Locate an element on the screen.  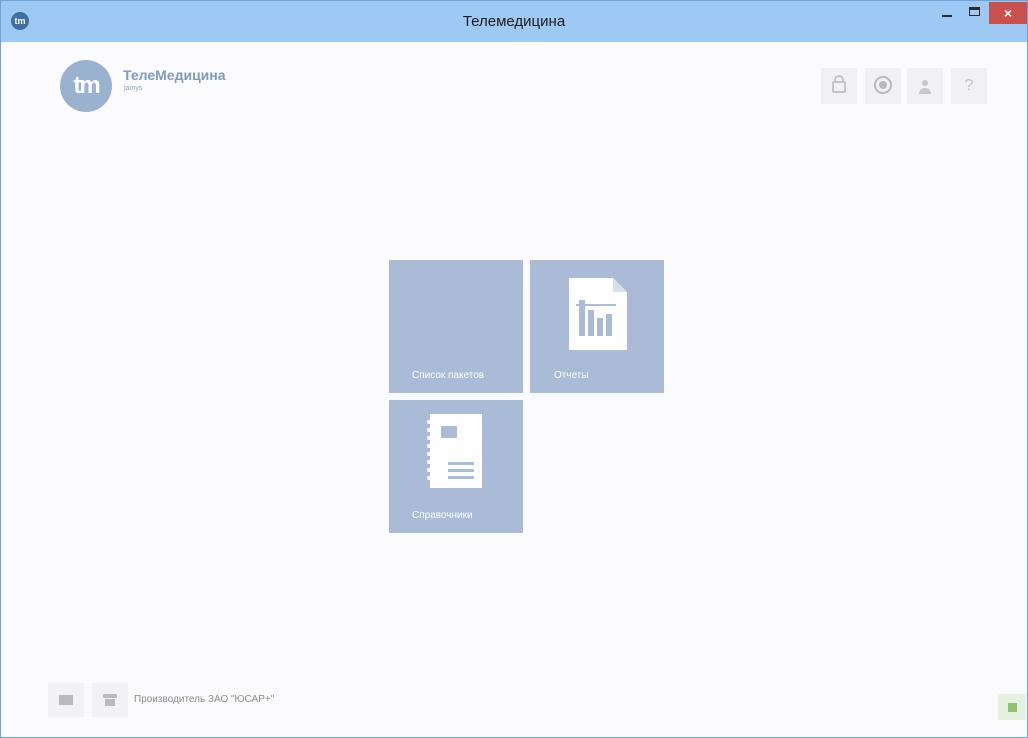
tile-label: Список пакетов is located at coordinates (448, 375).